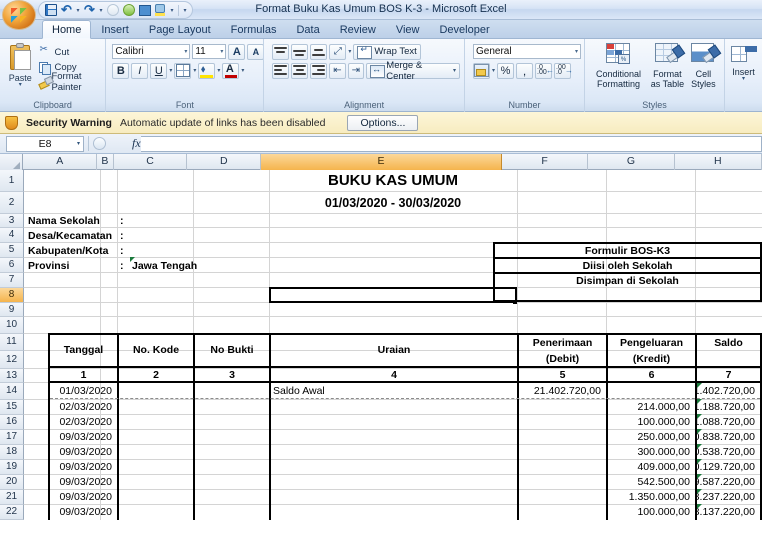  Describe the element at coordinates (224, 162) in the screenshot. I see `column-header-d: D` at that location.